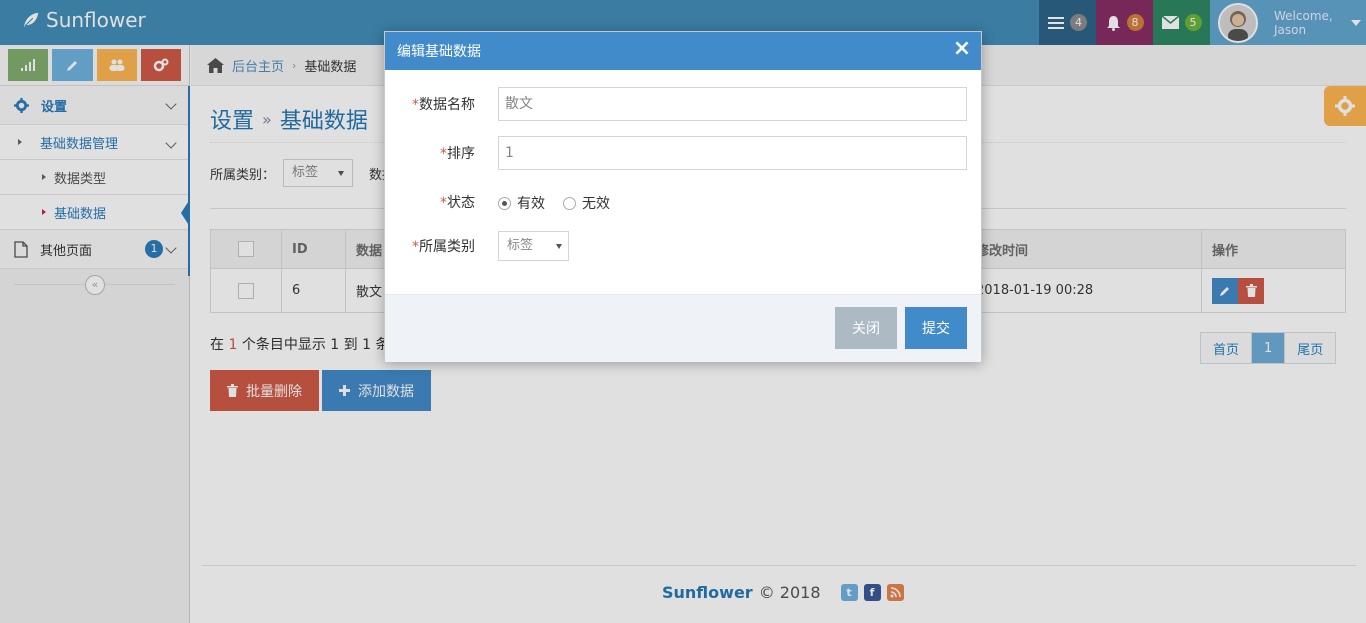 The width and height of the screenshot is (1366, 623). I want to click on caret-down-icon, so click(559, 246).